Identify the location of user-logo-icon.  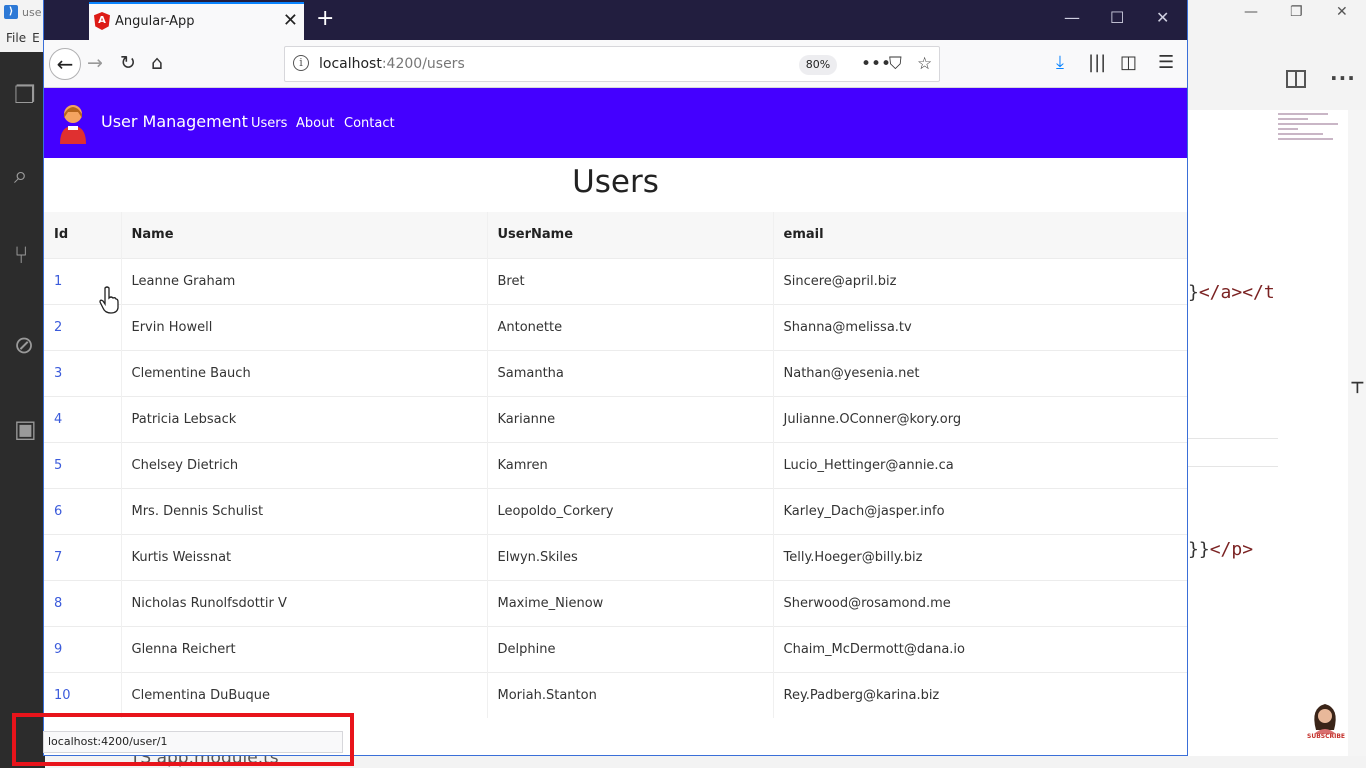
(73, 123).